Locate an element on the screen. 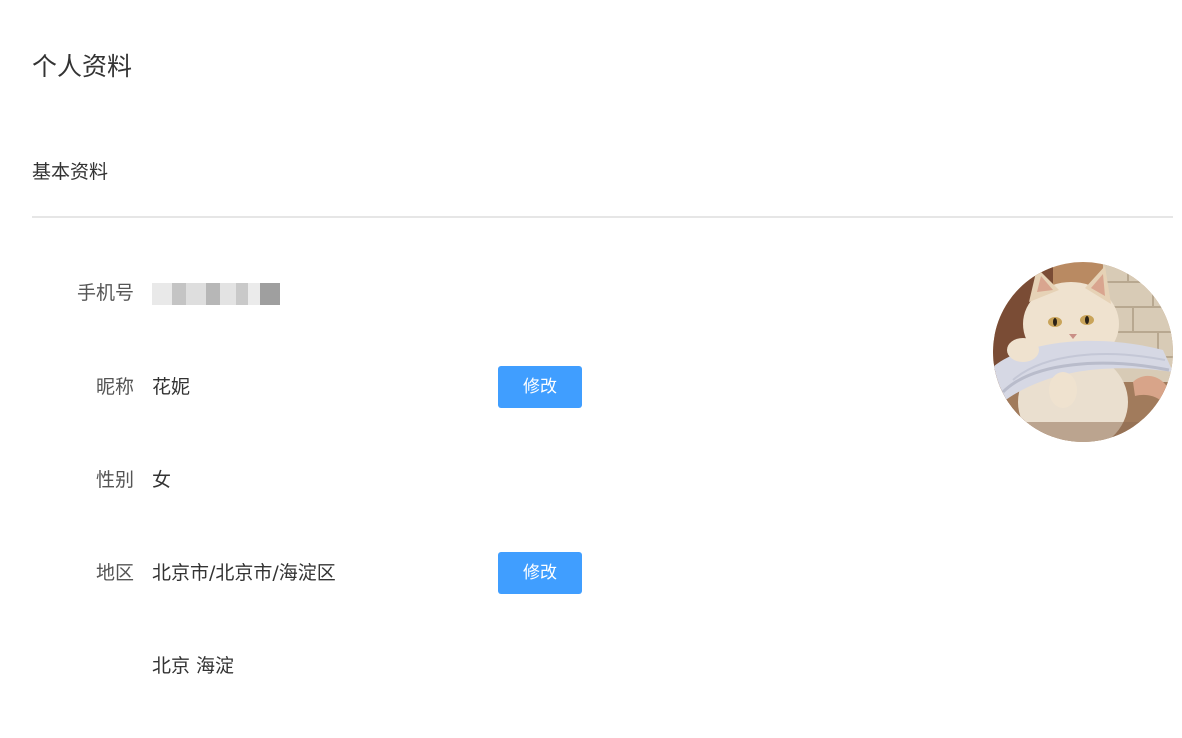 The width and height of the screenshot is (1182, 738). section-title: 基本资料 is located at coordinates (70, 172).